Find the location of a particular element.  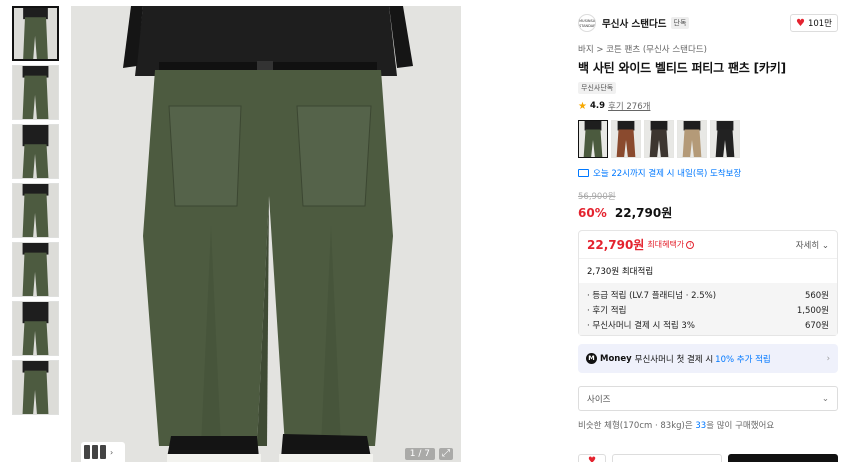

product-title: 백 사틴 와이드 벨티드 퍼티그 팬츠 [카키] is located at coordinates (682, 68).